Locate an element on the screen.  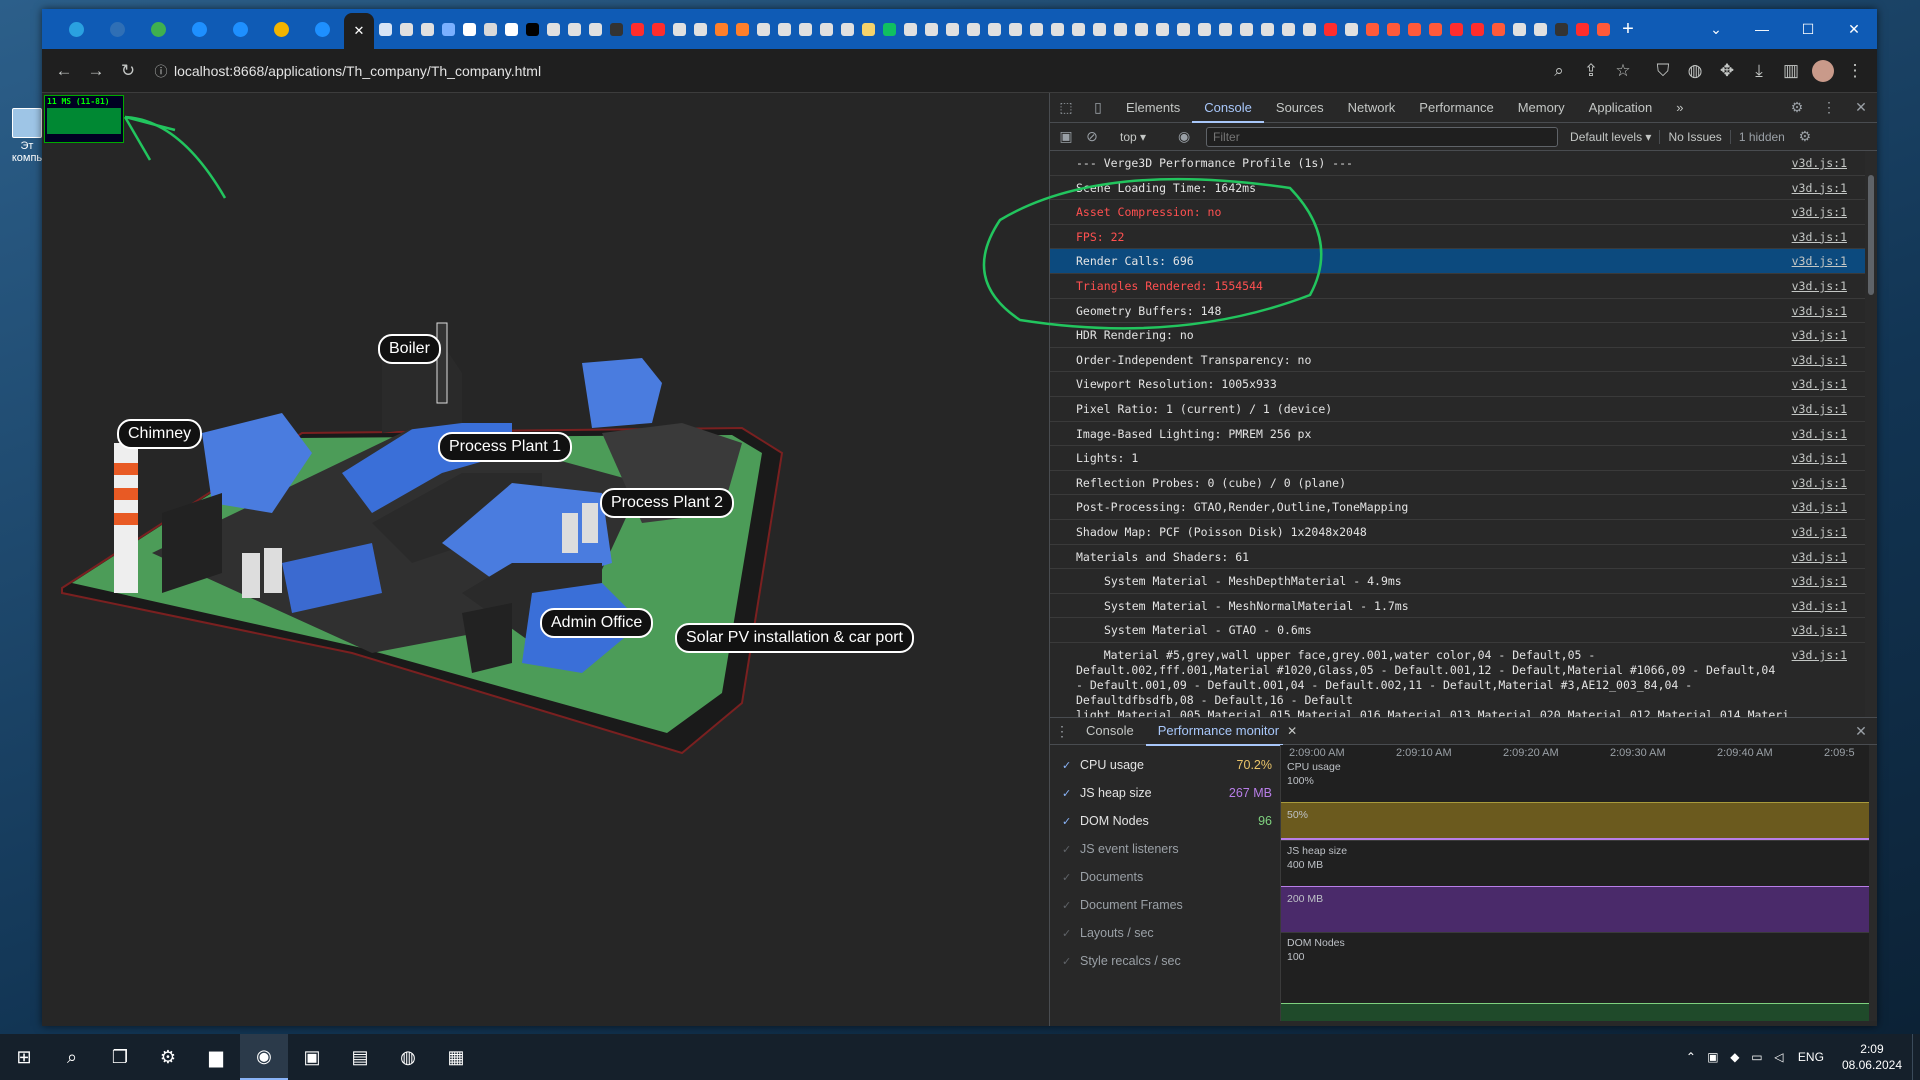
extension-shield-icon: ⛉ is located at coordinates (1663, 71).